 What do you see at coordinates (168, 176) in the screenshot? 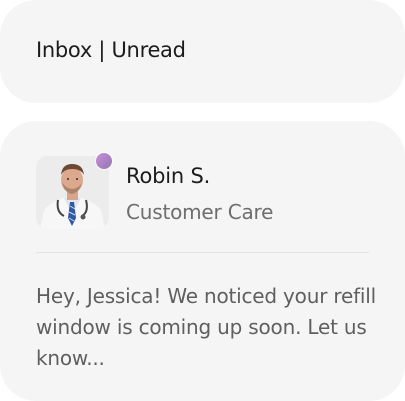
I see `sender-name: Robin S.` at bounding box center [168, 176].